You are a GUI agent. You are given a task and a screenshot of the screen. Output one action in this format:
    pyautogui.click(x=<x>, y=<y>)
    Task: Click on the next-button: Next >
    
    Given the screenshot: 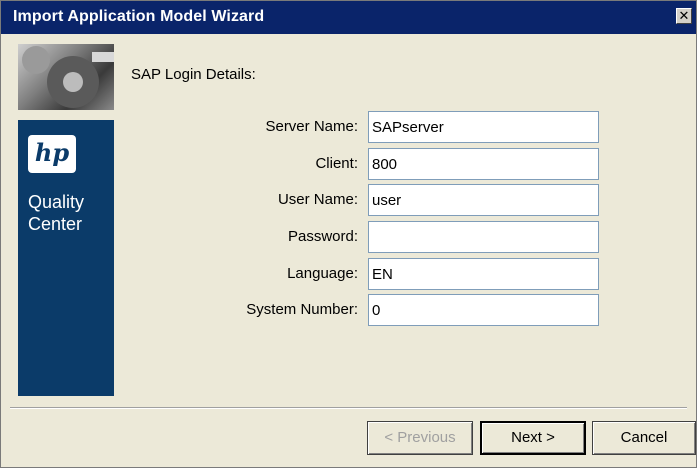 What is the action you would take?
    pyautogui.click(x=533, y=438)
    